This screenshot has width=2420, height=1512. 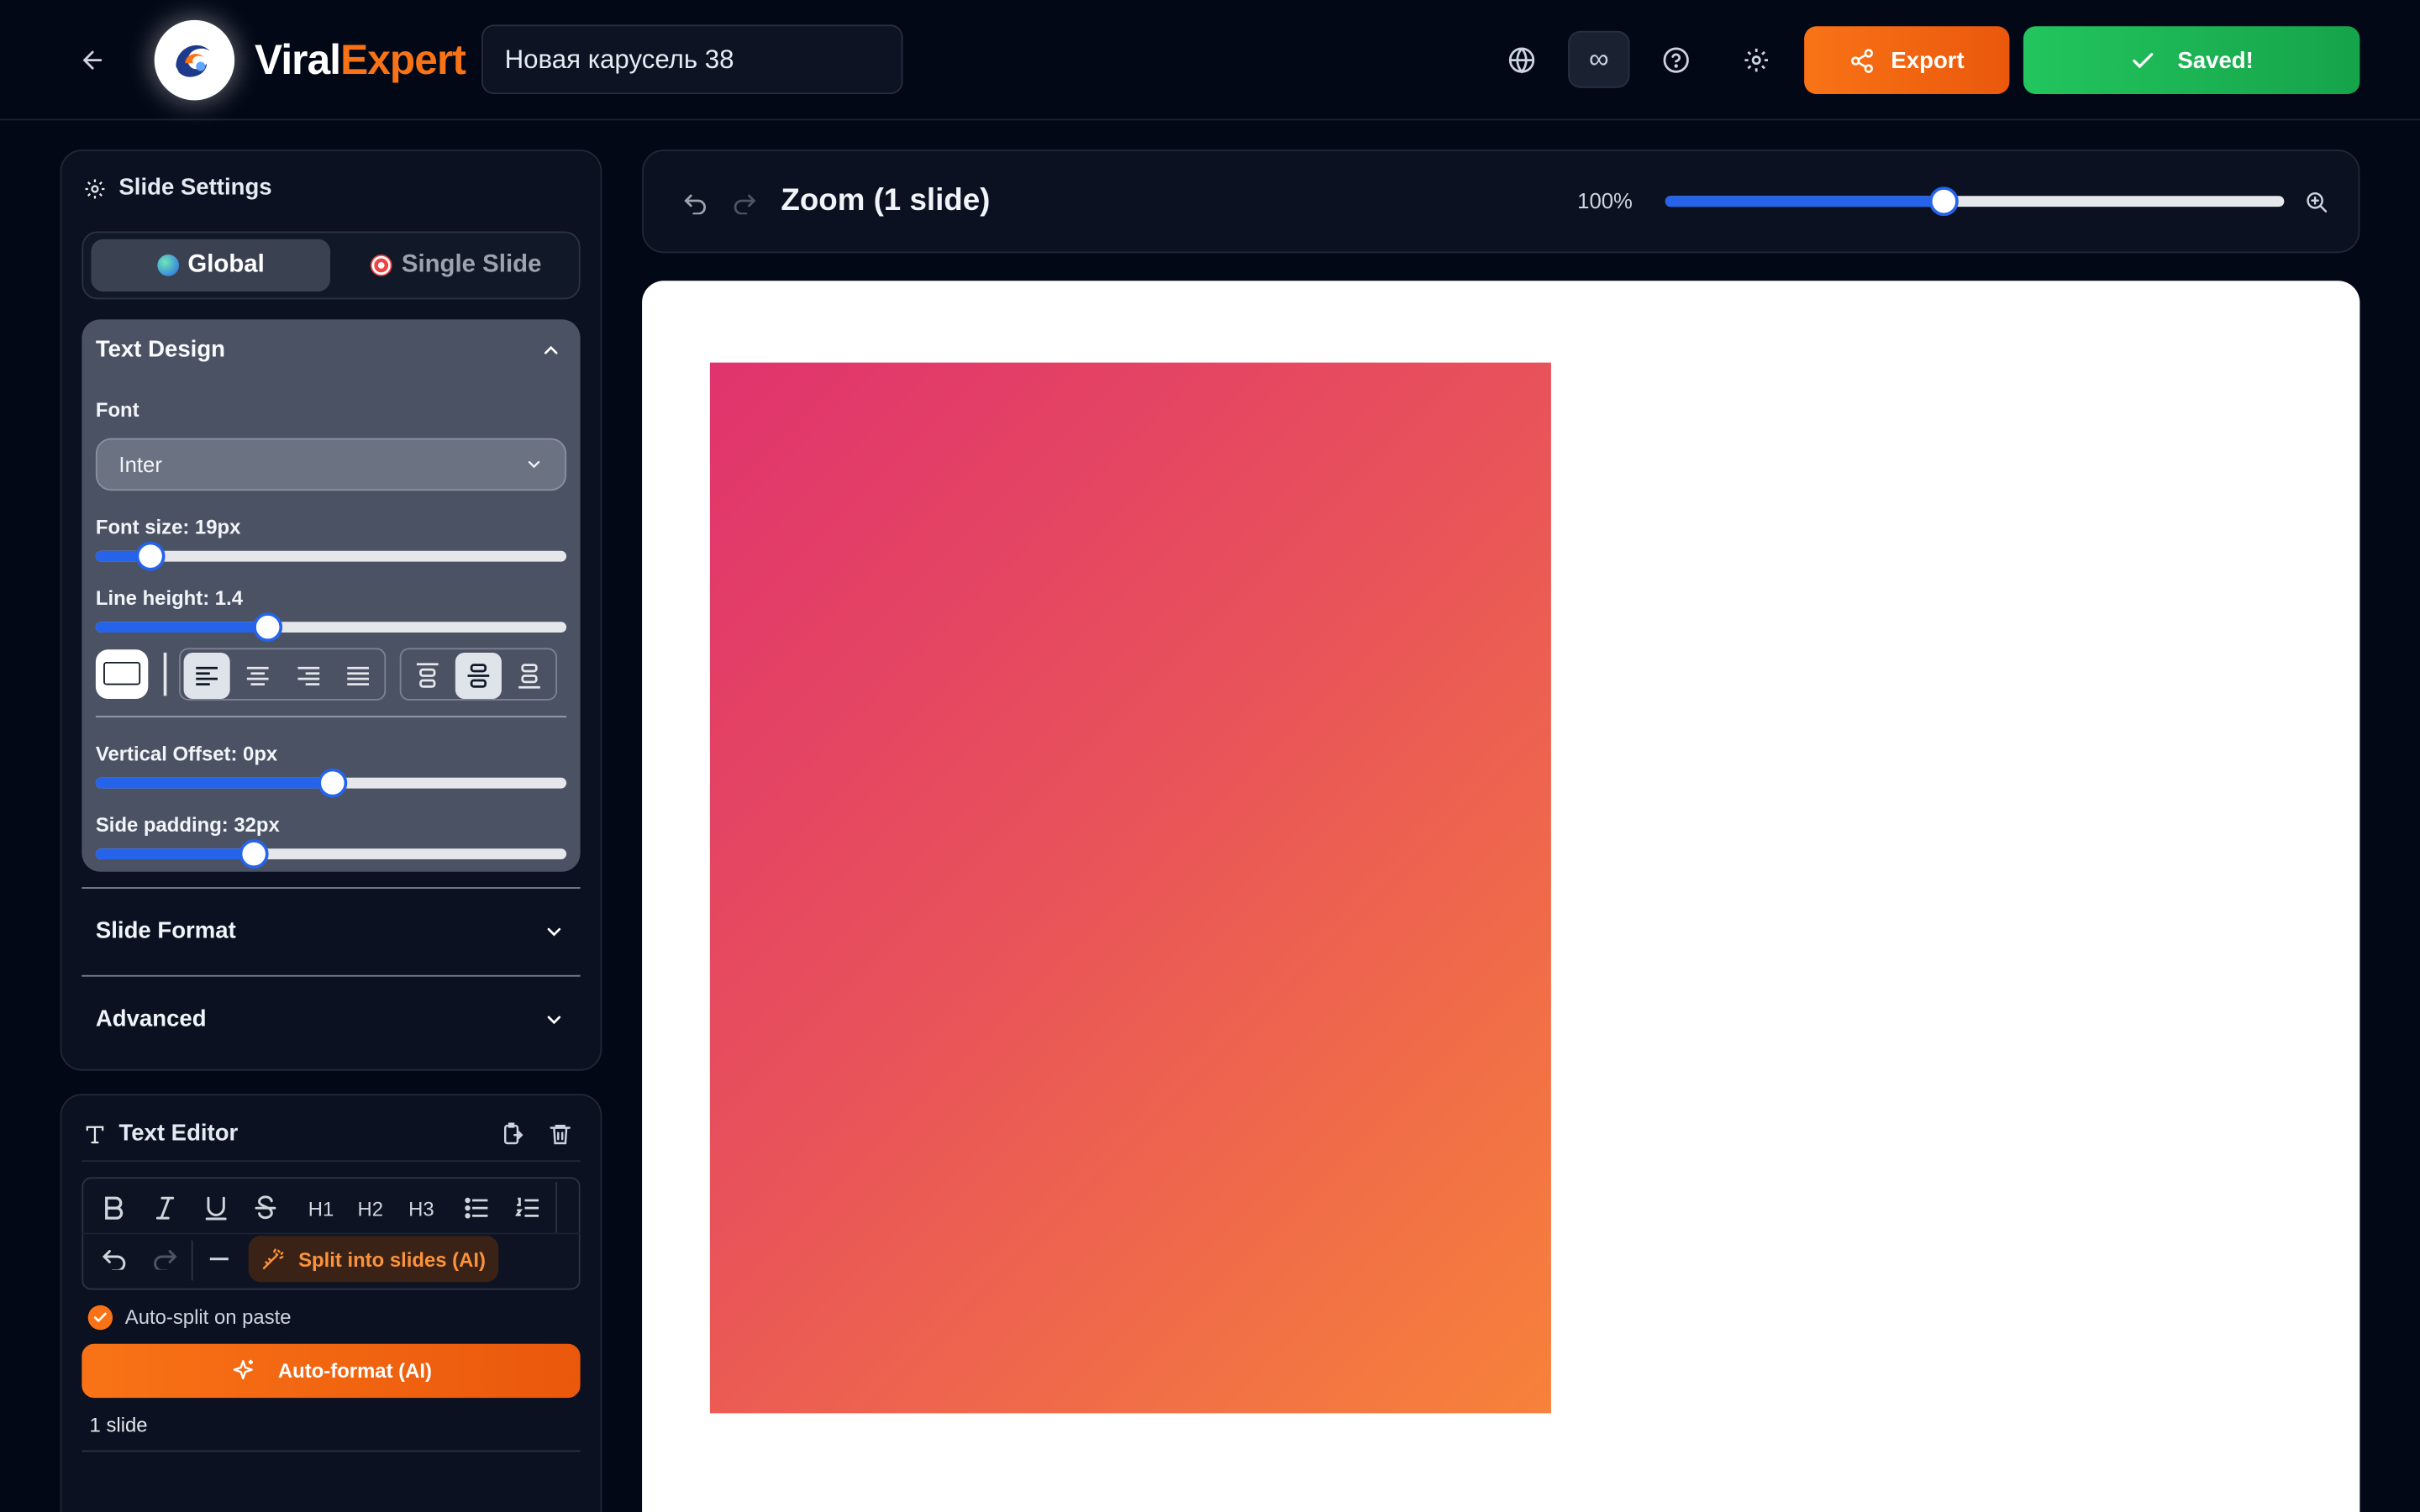 What do you see at coordinates (358, 676) in the screenshot?
I see `align-justify-button` at bounding box center [358, 676].